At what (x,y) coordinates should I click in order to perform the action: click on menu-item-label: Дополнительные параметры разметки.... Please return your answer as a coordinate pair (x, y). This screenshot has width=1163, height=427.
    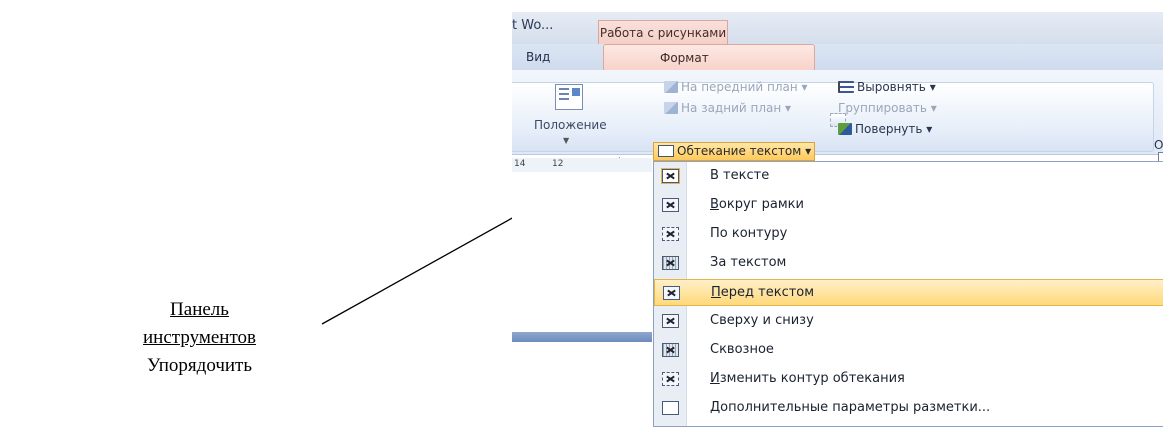
    Looking at the image, I should click on (850, 407).